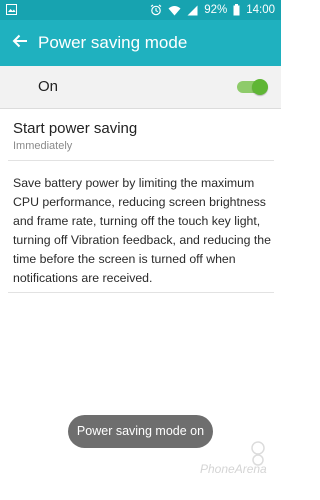 This screenshot has height=500, width=320. What do you see at coordinates (43, 146) in the screenshot?
I see `start-power-saving-value: Immediately` at bounding box center [43, 146].